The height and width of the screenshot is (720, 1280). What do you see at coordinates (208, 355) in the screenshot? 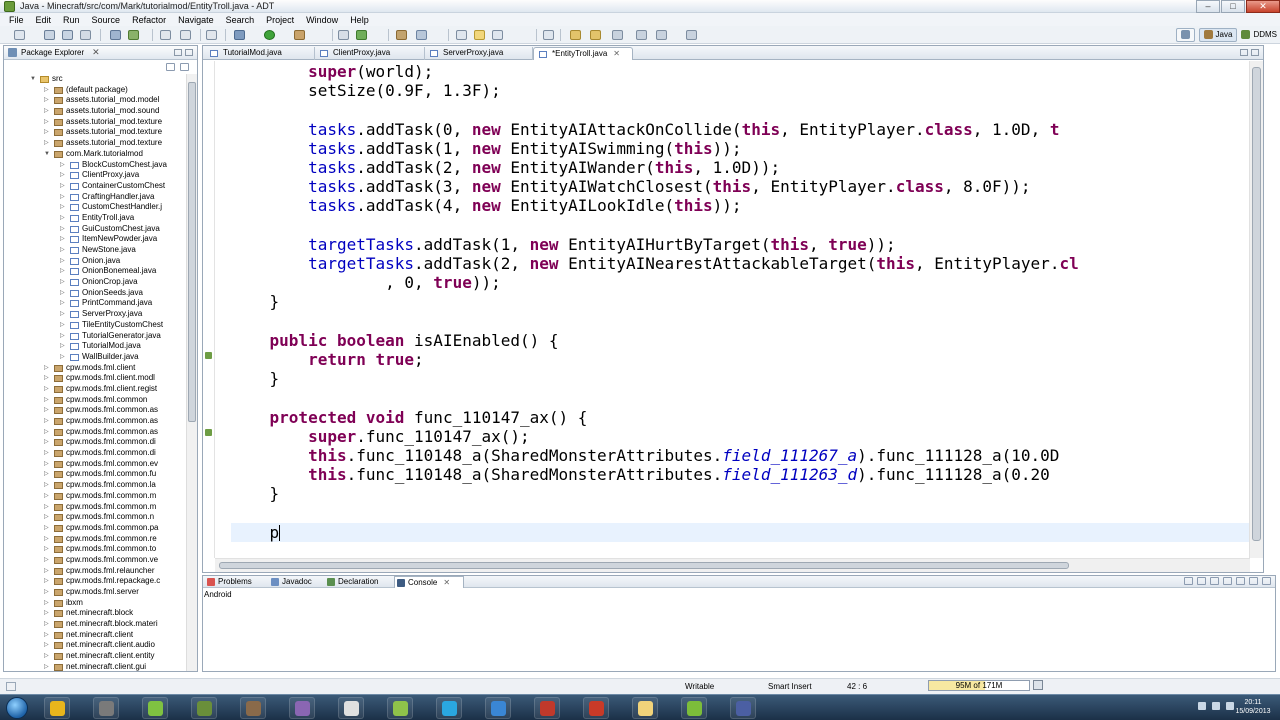
I see `override-marker-icon` at bounding box center [208, 355].